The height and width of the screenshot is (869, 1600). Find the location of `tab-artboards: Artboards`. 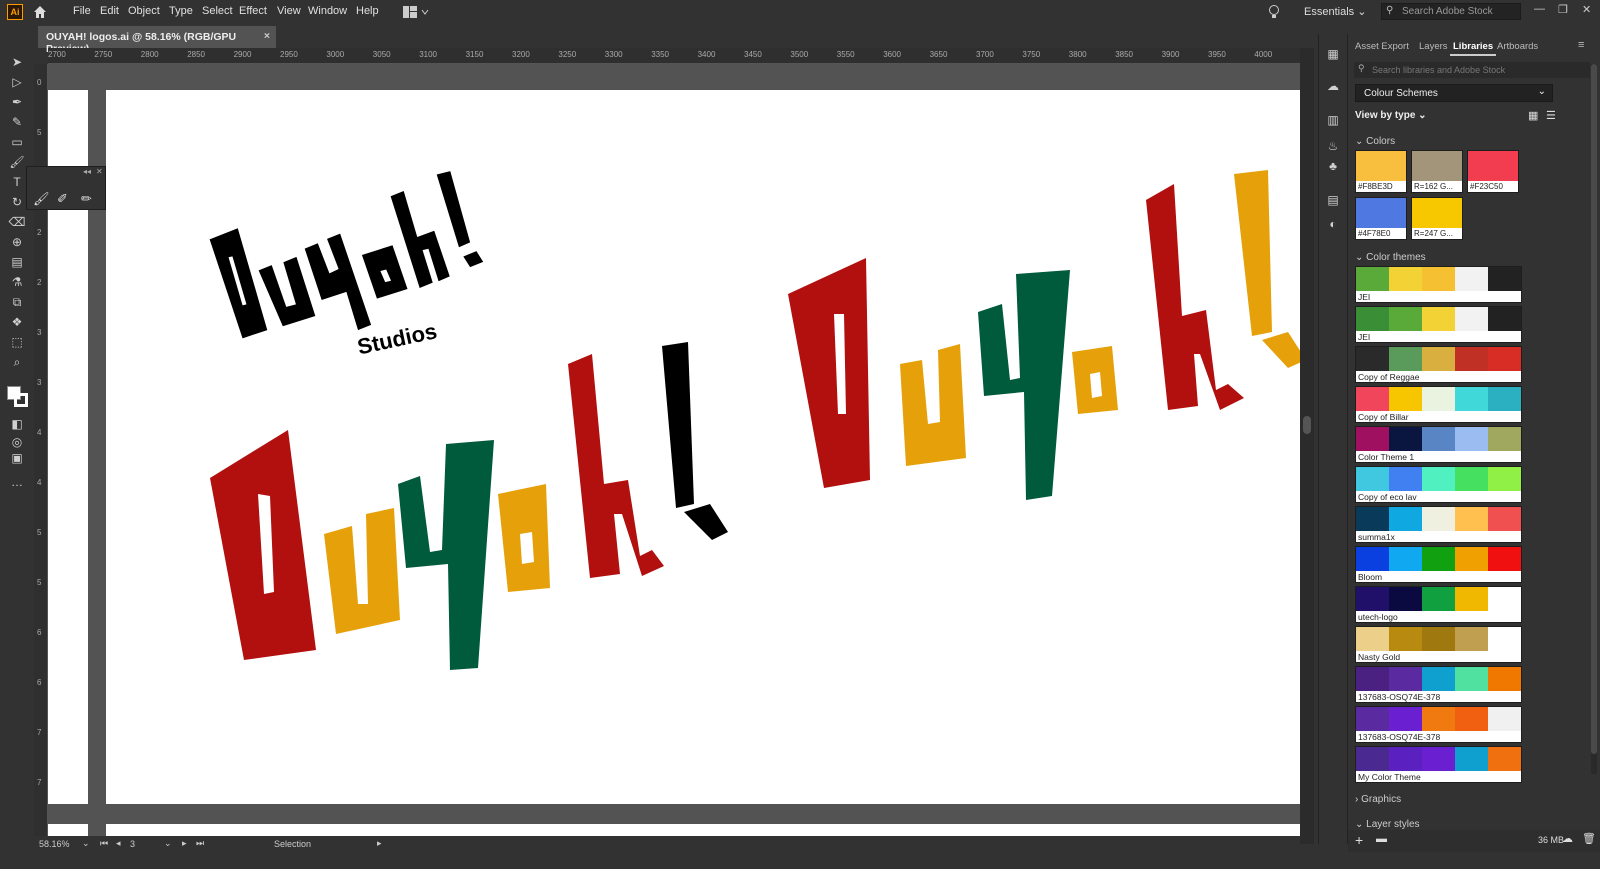

tab-artboards: Artboards is located at coordinates (1517, 46).